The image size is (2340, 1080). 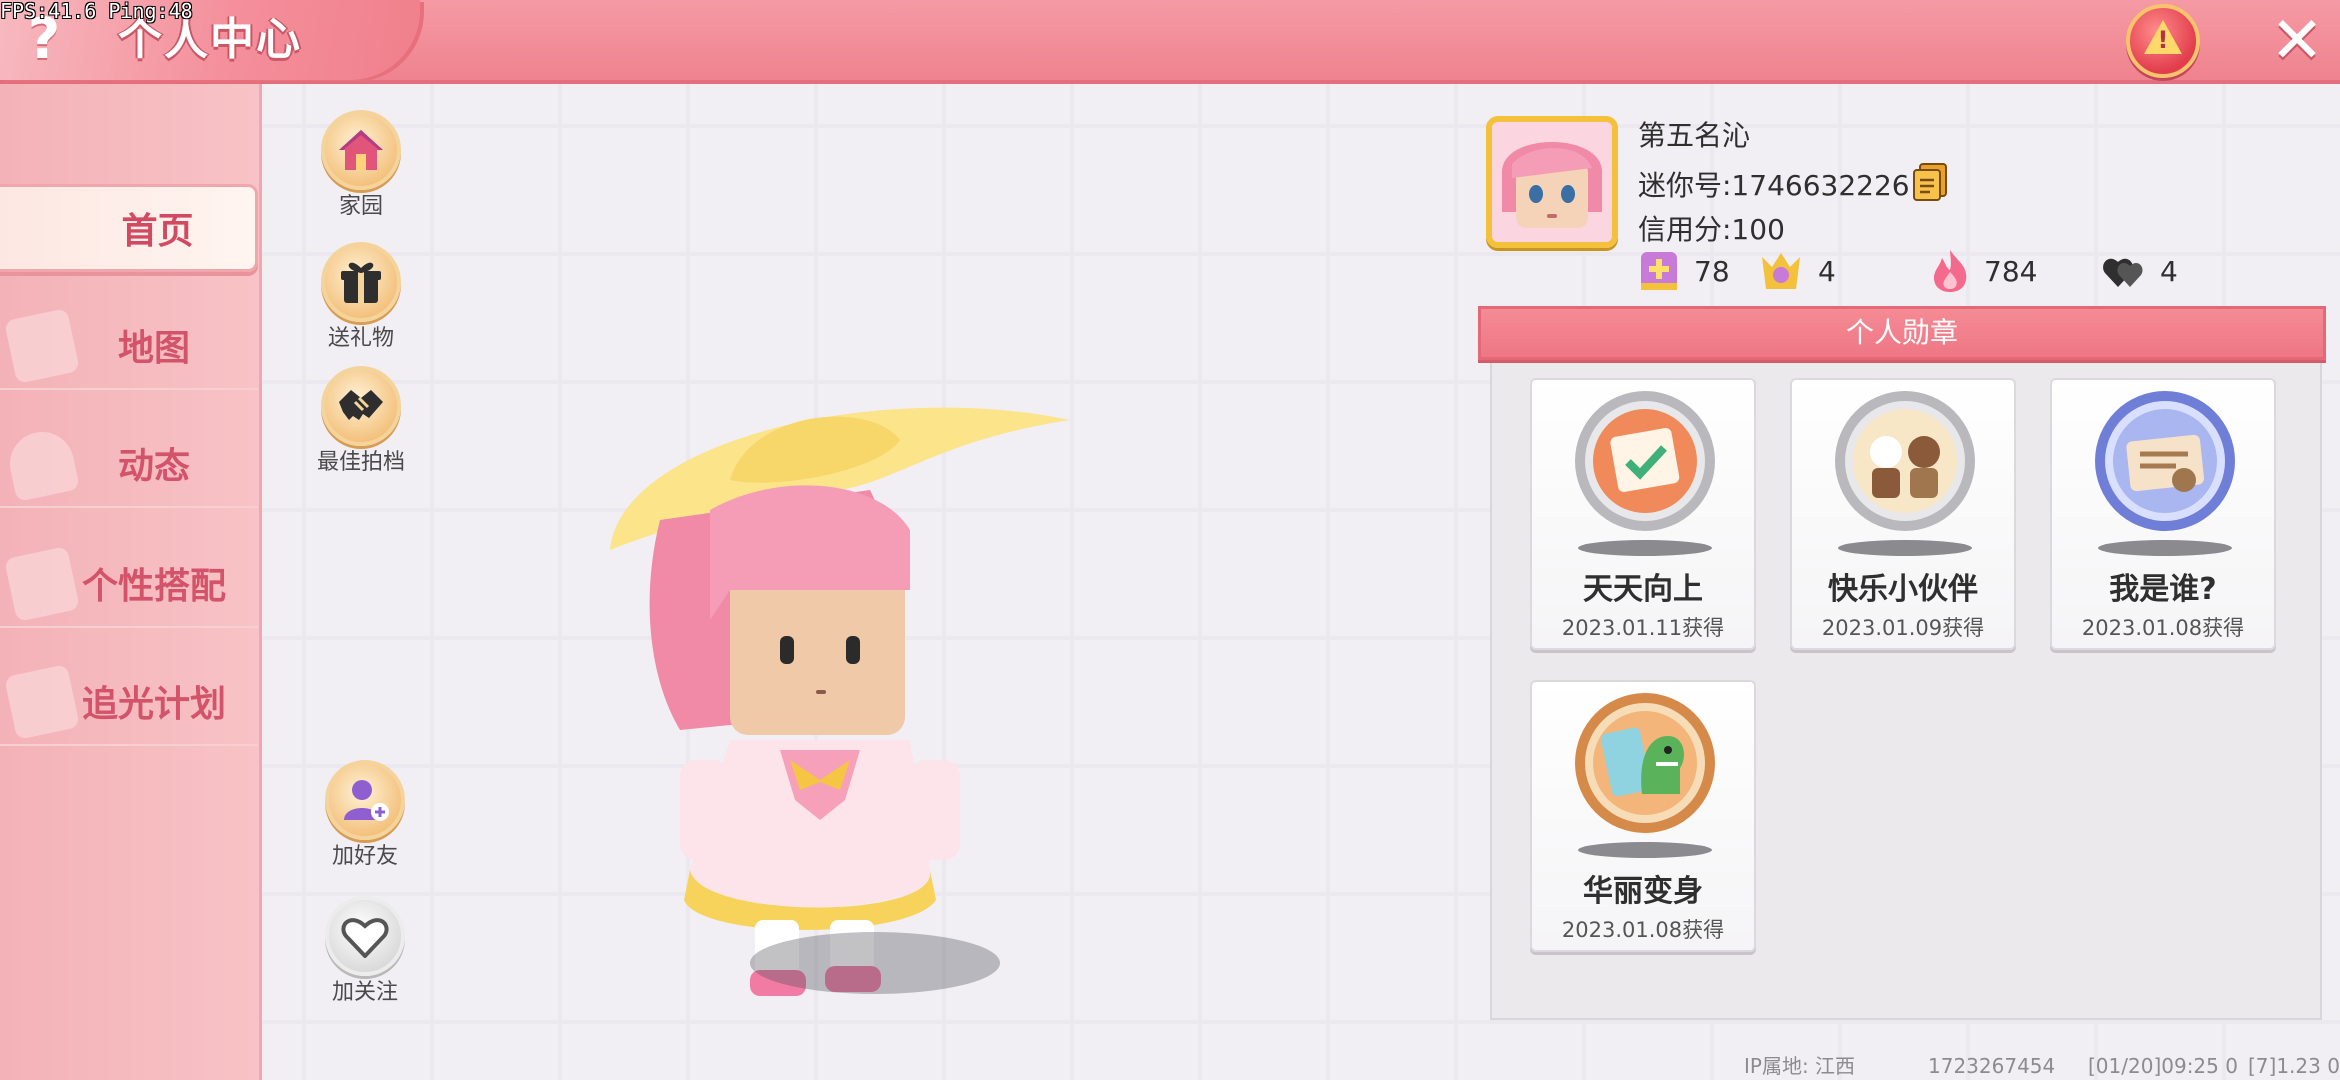 I want to click on medal-card: 我是谁? 2023.01.08获得, so click(x=2163, y=514).